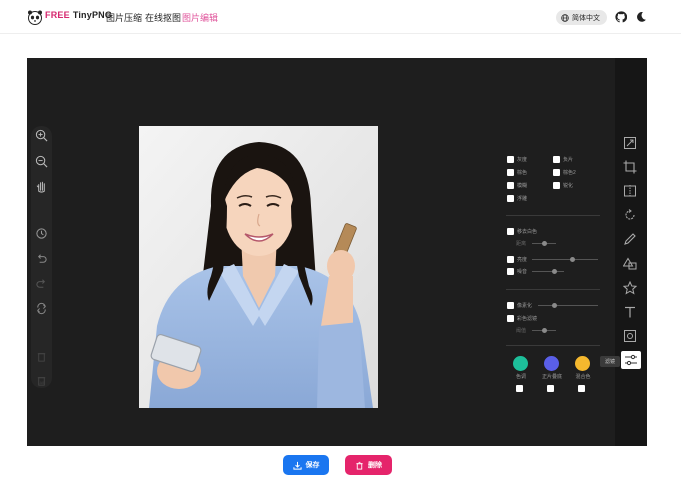 The height and width of the screenshot is (500, 681). What do you see at coordinates (572, 259) in the screenshot?
I see `brightness-knob` at bounding box center [572, 259].